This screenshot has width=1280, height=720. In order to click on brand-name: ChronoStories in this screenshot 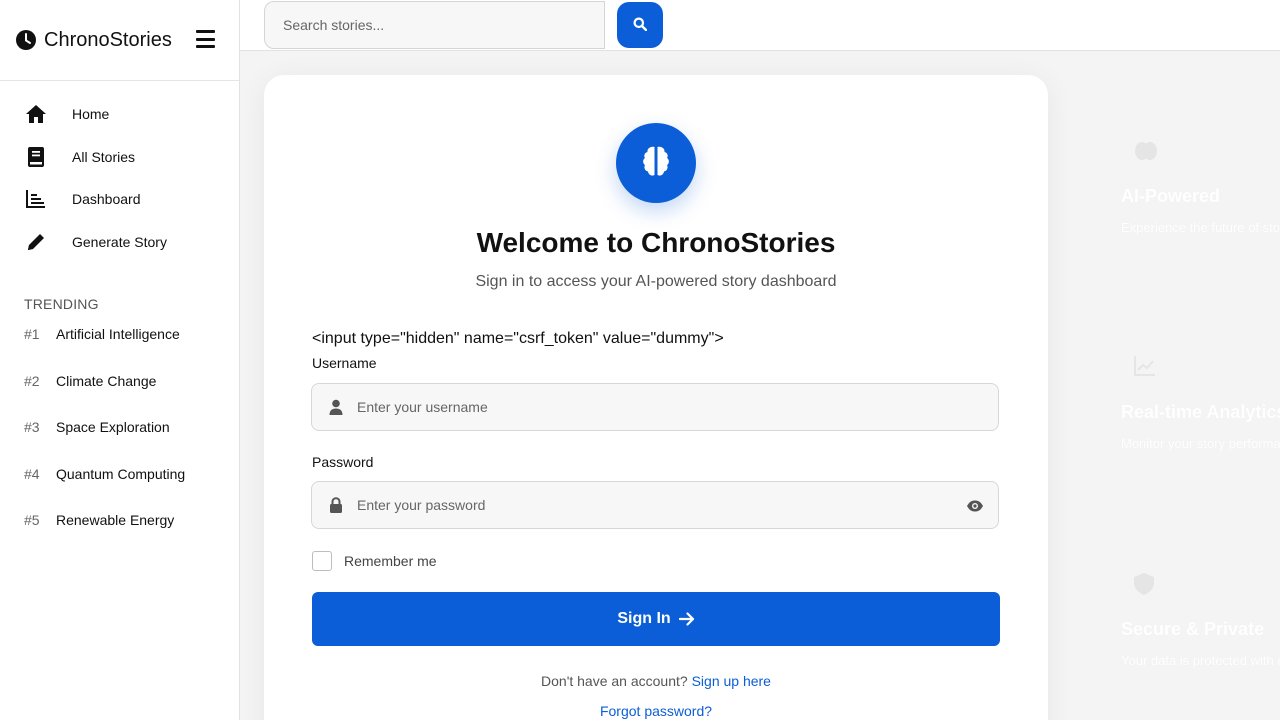, I will do `click(108, 40)`.